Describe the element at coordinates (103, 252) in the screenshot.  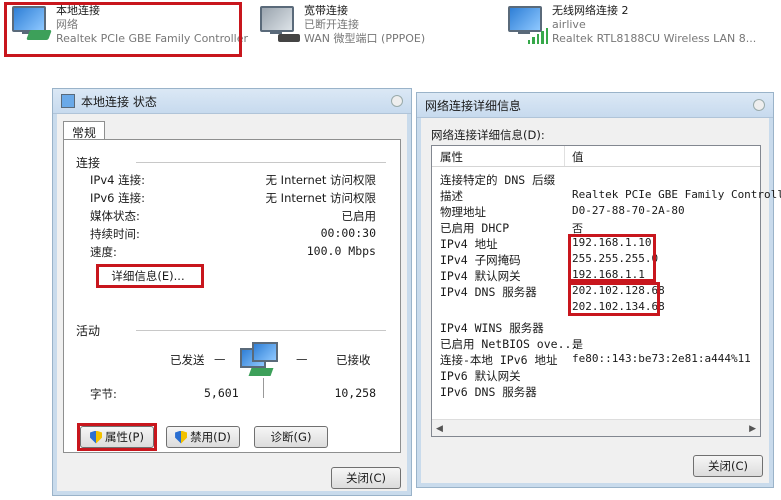
I see `speed-label: 速度:` at that location.